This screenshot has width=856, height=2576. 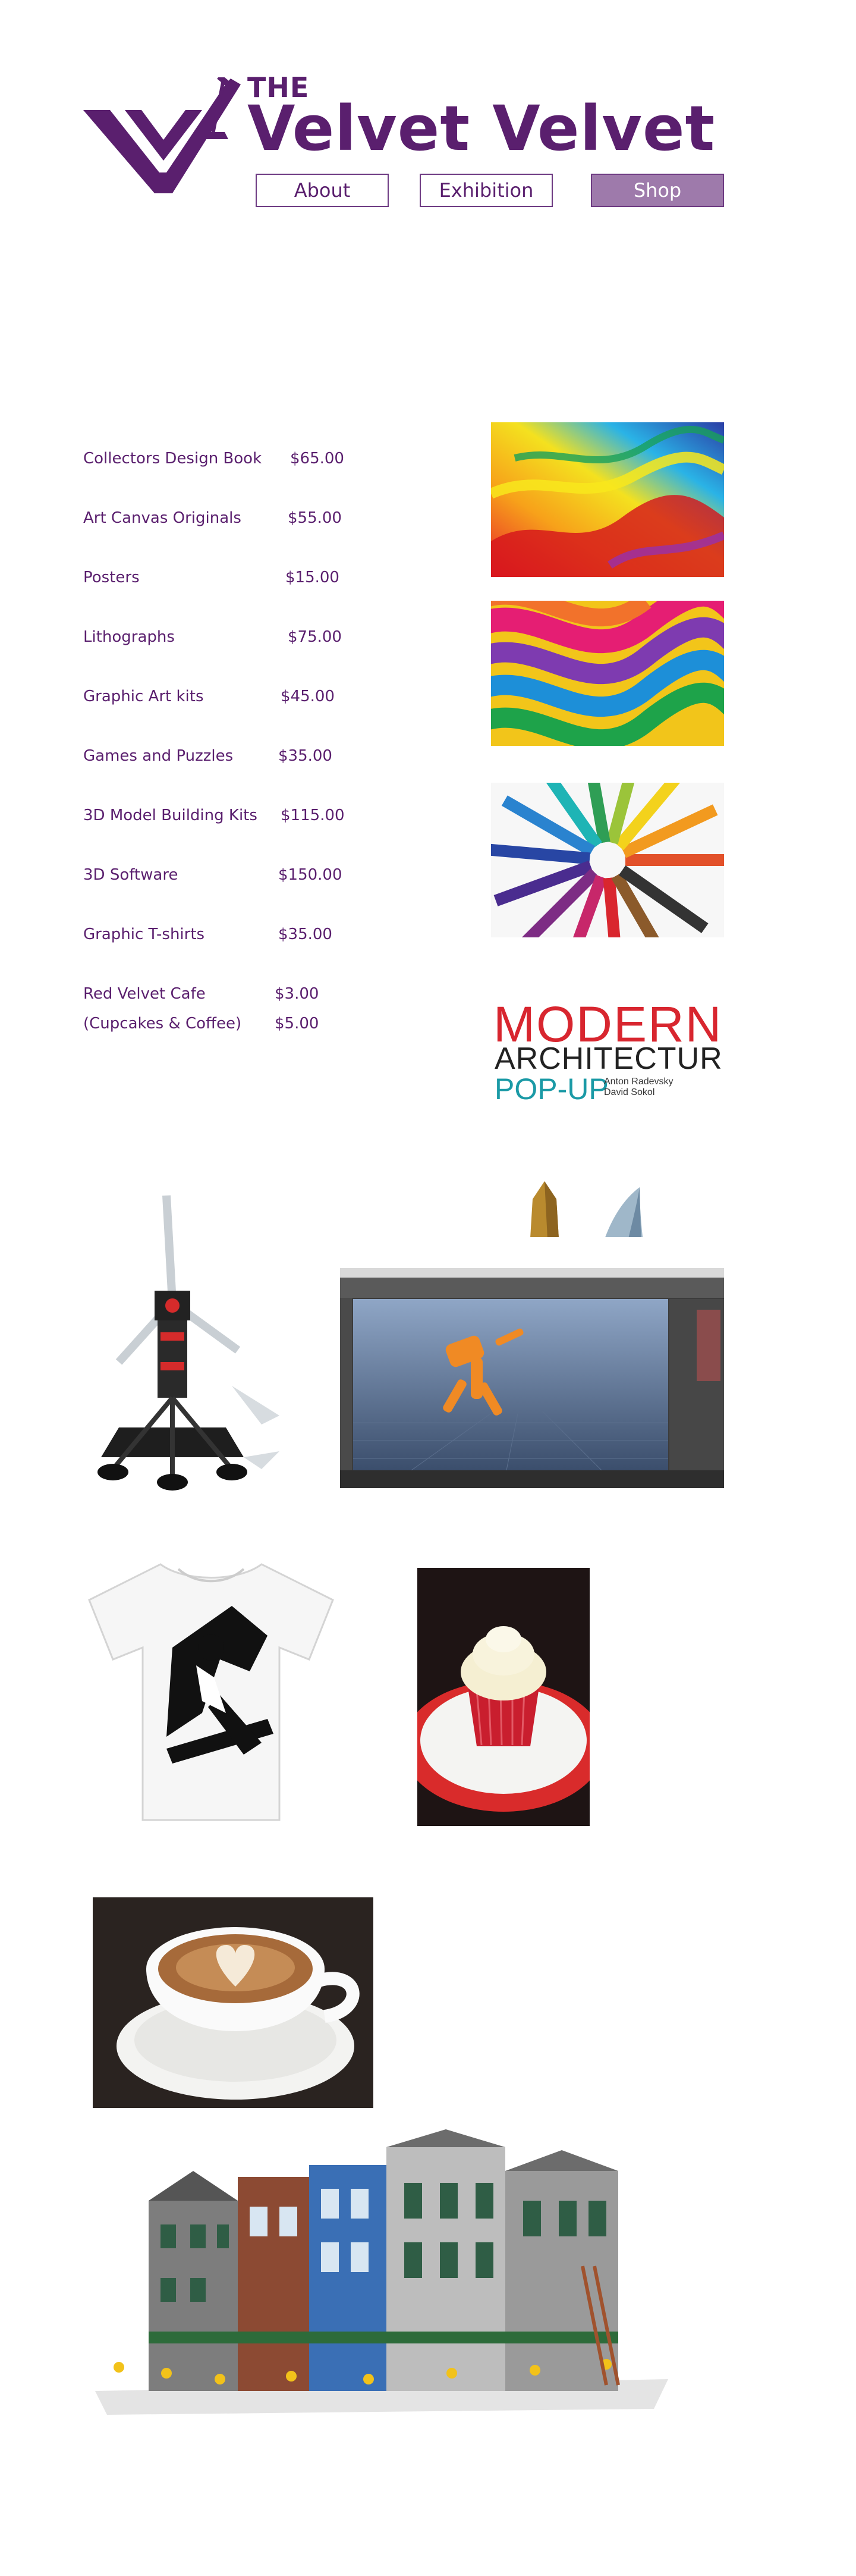 What do you see at coordinates (629, 1092) in the screenshot?
I see `book-author-2: David Sokol` at bounding box center [629, 1092].